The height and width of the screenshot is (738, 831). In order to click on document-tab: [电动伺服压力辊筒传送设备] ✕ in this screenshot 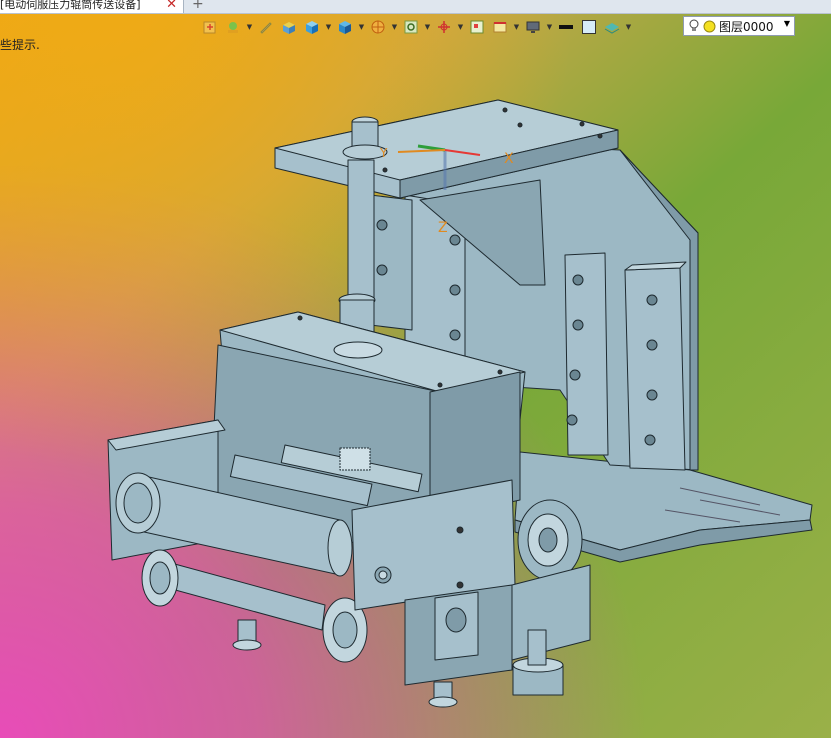, I will do `click(92, 6)`.